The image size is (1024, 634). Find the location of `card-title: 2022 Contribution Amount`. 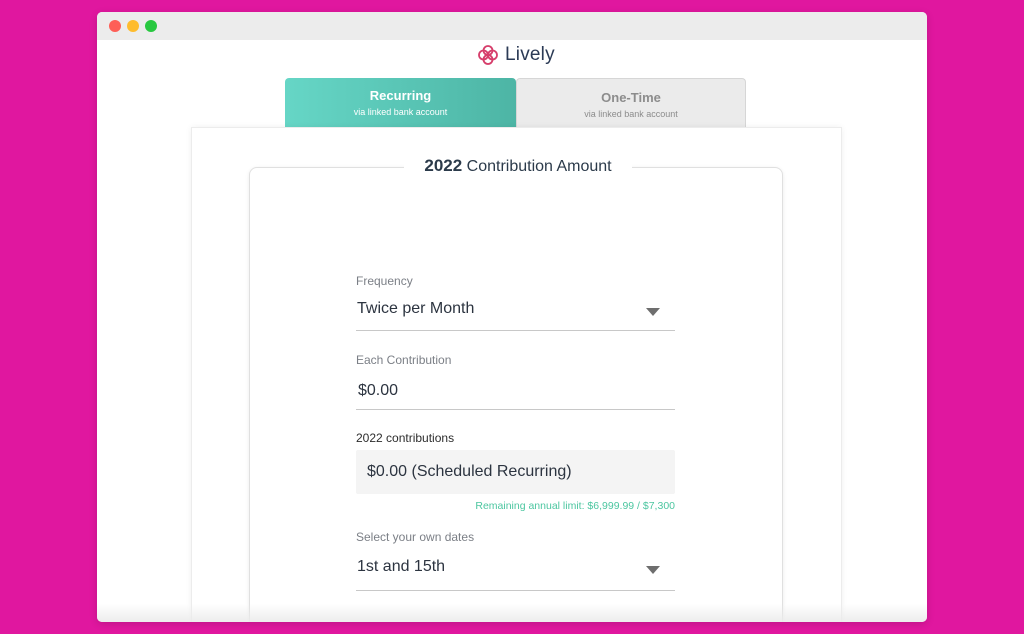

card-title: 2022 Contribution Amount is located at coordinates (518, 166).